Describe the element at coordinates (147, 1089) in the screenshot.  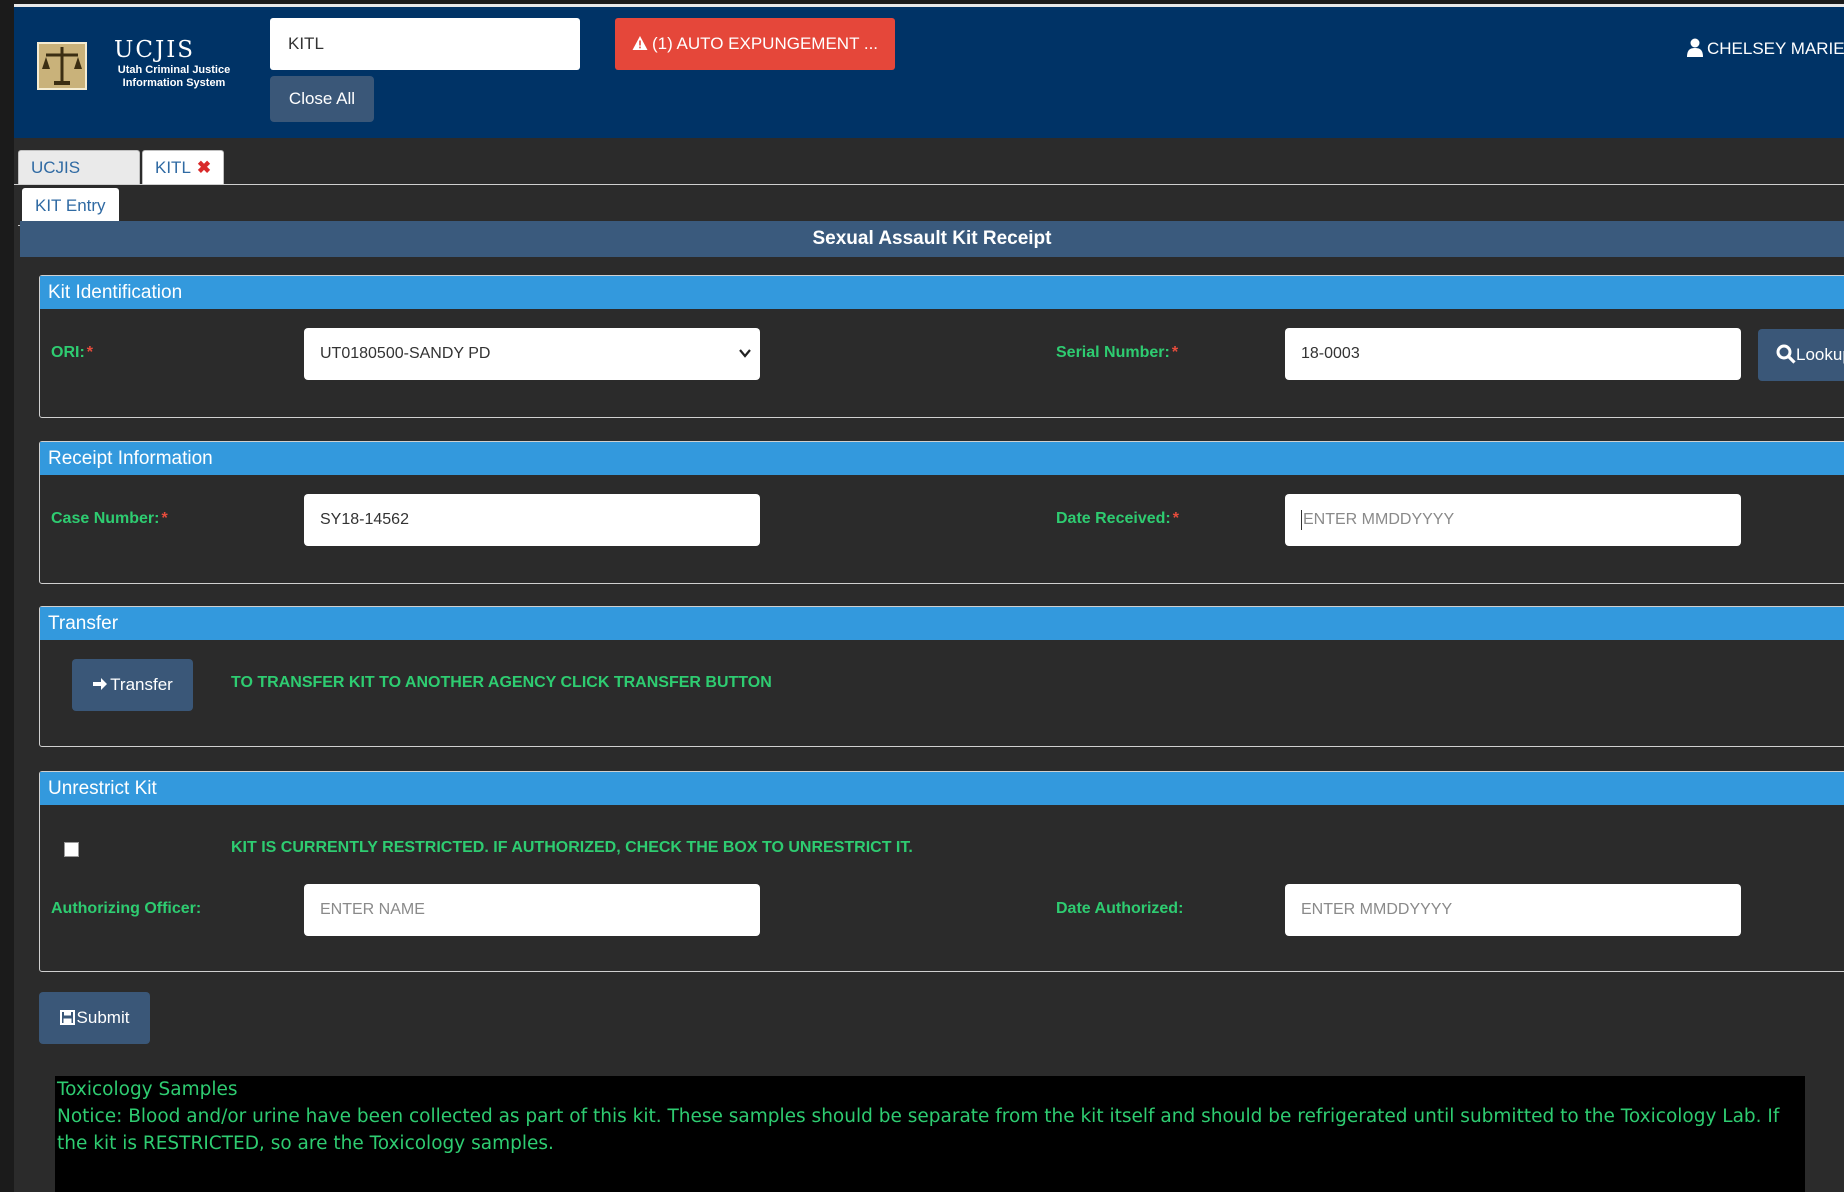
I see `toxicology-title: Toxicology Samples` at that location.